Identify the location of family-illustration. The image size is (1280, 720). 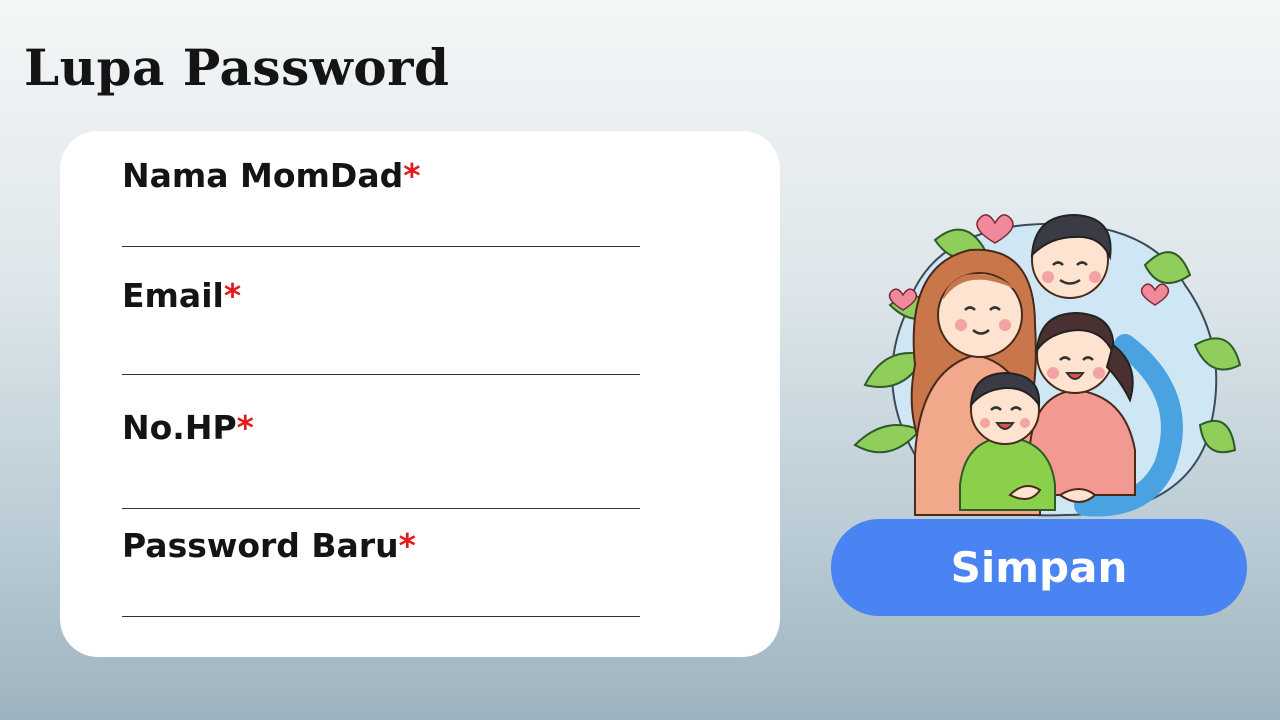
(1047, 365).